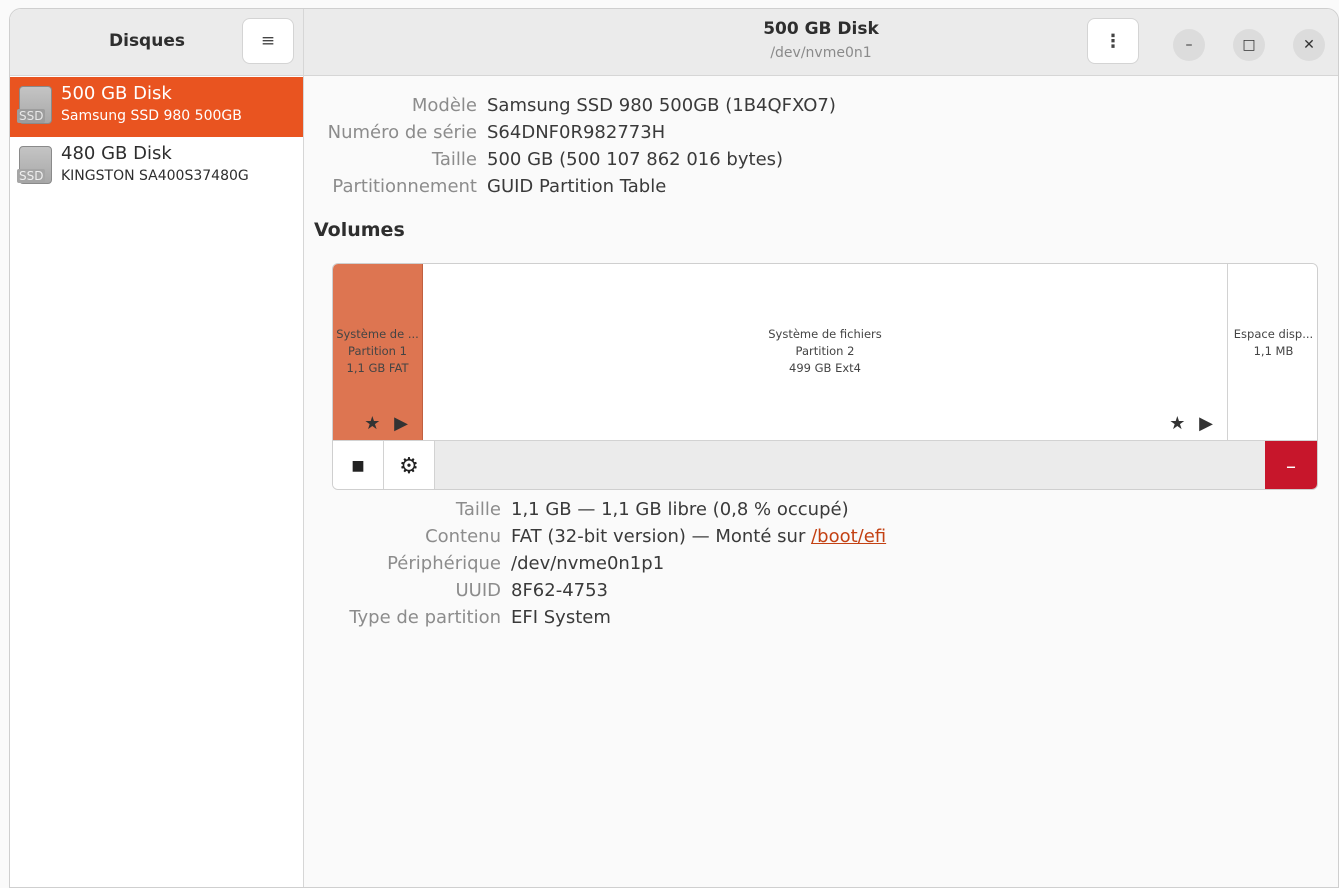  What do you see at coordinates (377, 368) in the screenshot?
I see `partition-size: 1,1 GB FAT` at bounding box center [377, 368].